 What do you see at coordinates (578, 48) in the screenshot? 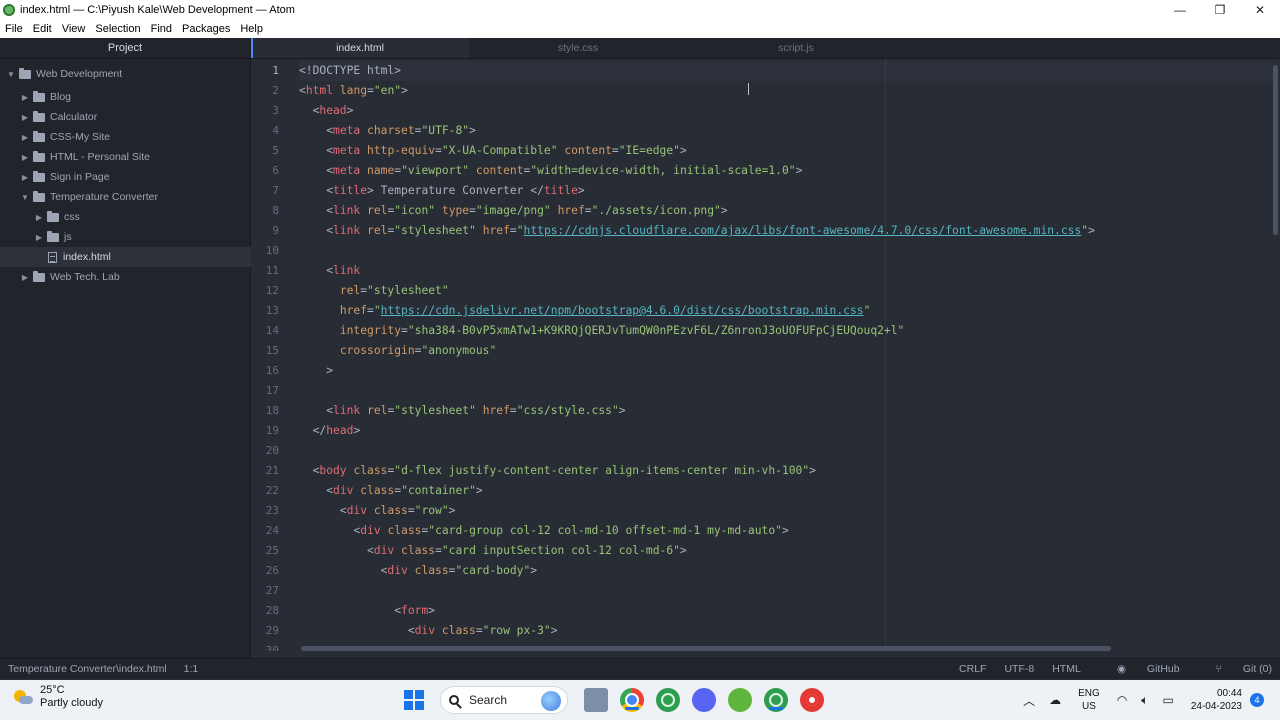
I see `tab-style-css: style.css` at bounding box center [578, 48].